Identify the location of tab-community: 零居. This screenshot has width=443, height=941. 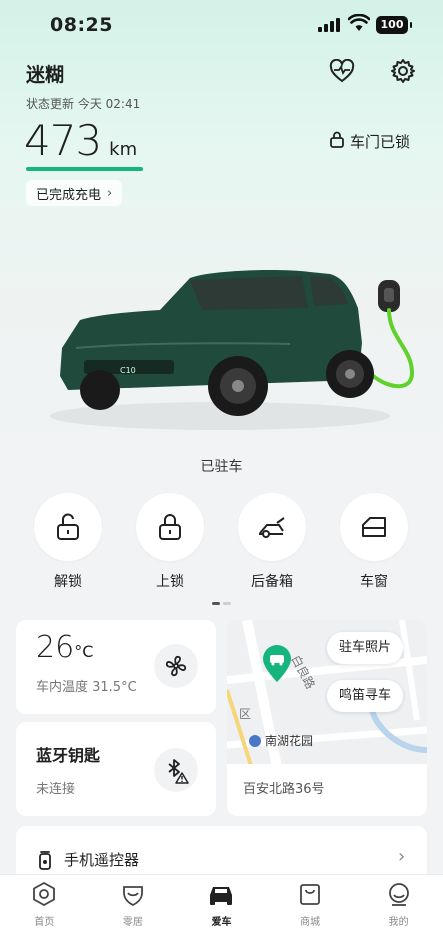
(133, 908).